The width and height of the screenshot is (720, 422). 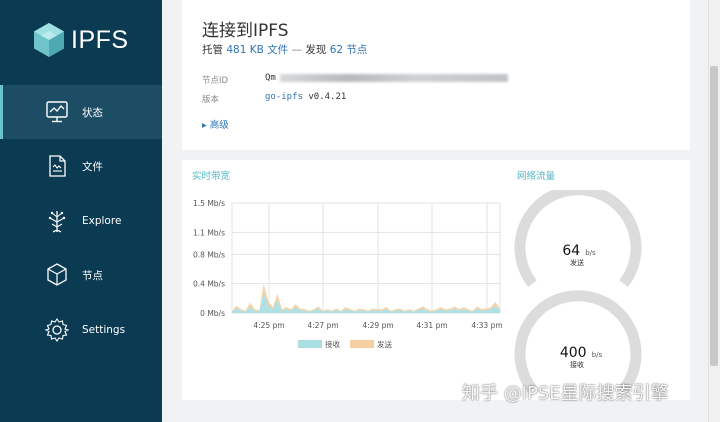 What do you see at coordinates (100, 39) in the screenshot?
I see `logo-text: IPFS` at bounding box center [100, 39].